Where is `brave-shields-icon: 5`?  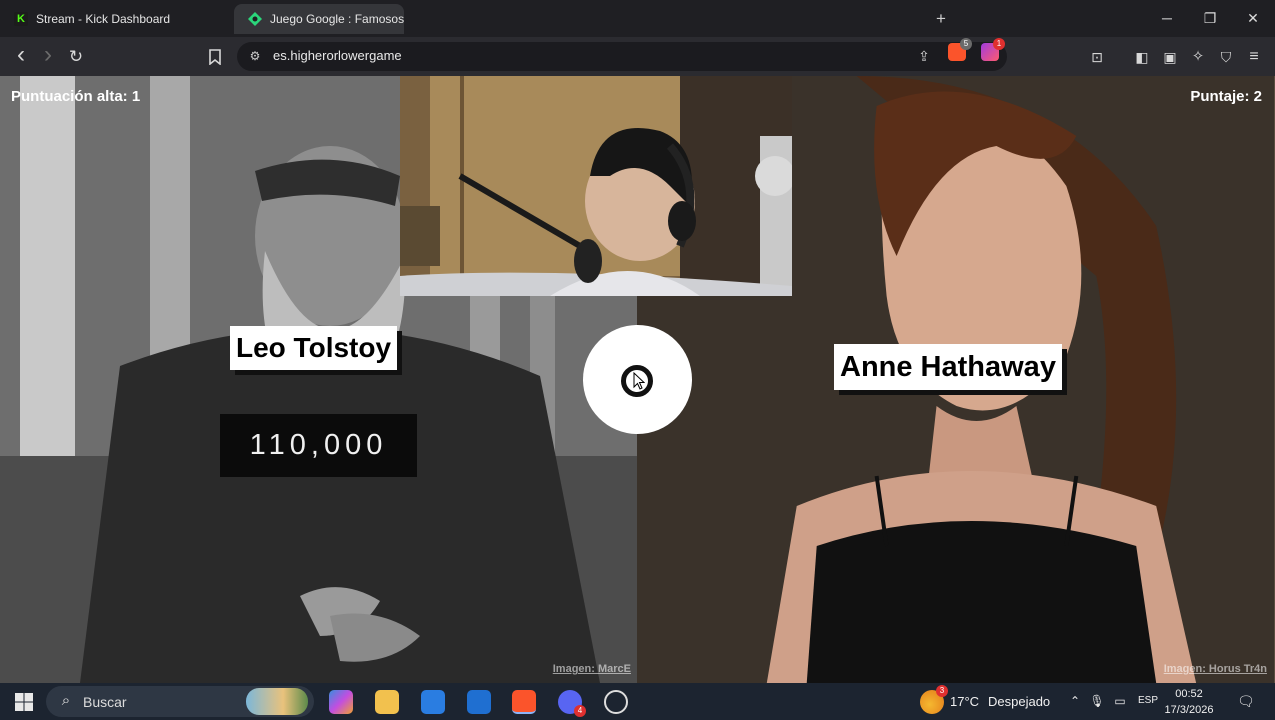
brave-shields-icon: 5 is located at coordinates (960, 49).